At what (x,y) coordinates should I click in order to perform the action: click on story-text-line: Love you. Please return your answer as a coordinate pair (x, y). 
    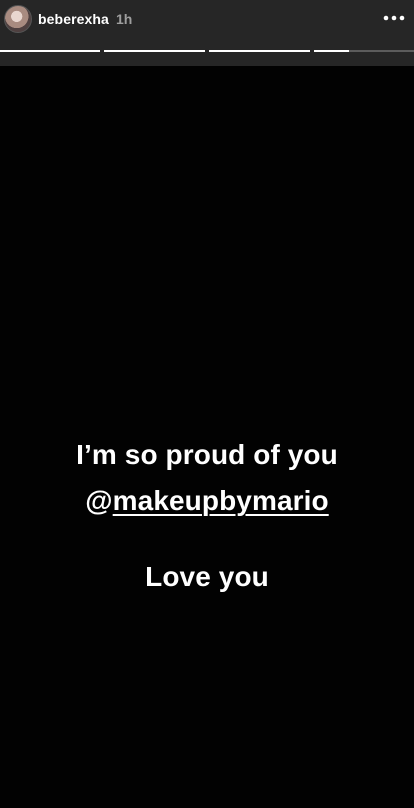
    Looking at the image, I should click on (207, 576).